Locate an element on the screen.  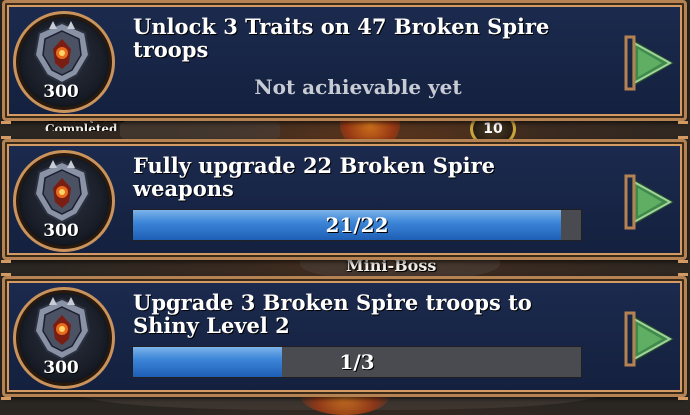
progress-bar: 21/22 is located at coordinates (357, 225).